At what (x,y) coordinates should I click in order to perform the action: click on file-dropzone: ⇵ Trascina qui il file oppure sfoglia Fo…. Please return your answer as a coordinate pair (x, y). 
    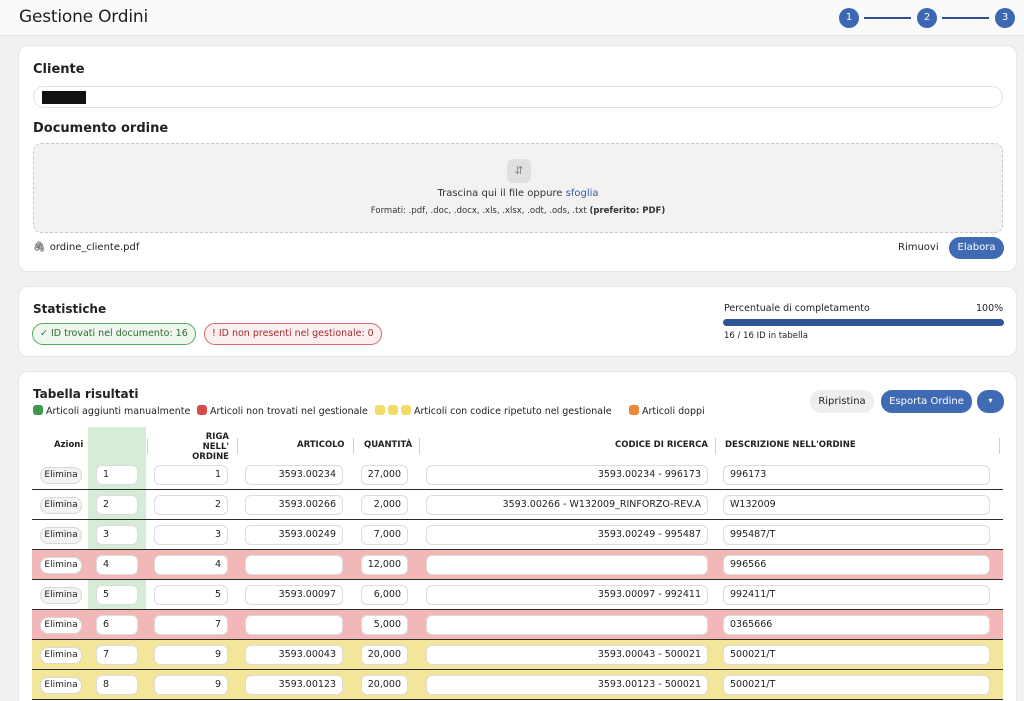
    Looking at the image, I should click on (518, 188).